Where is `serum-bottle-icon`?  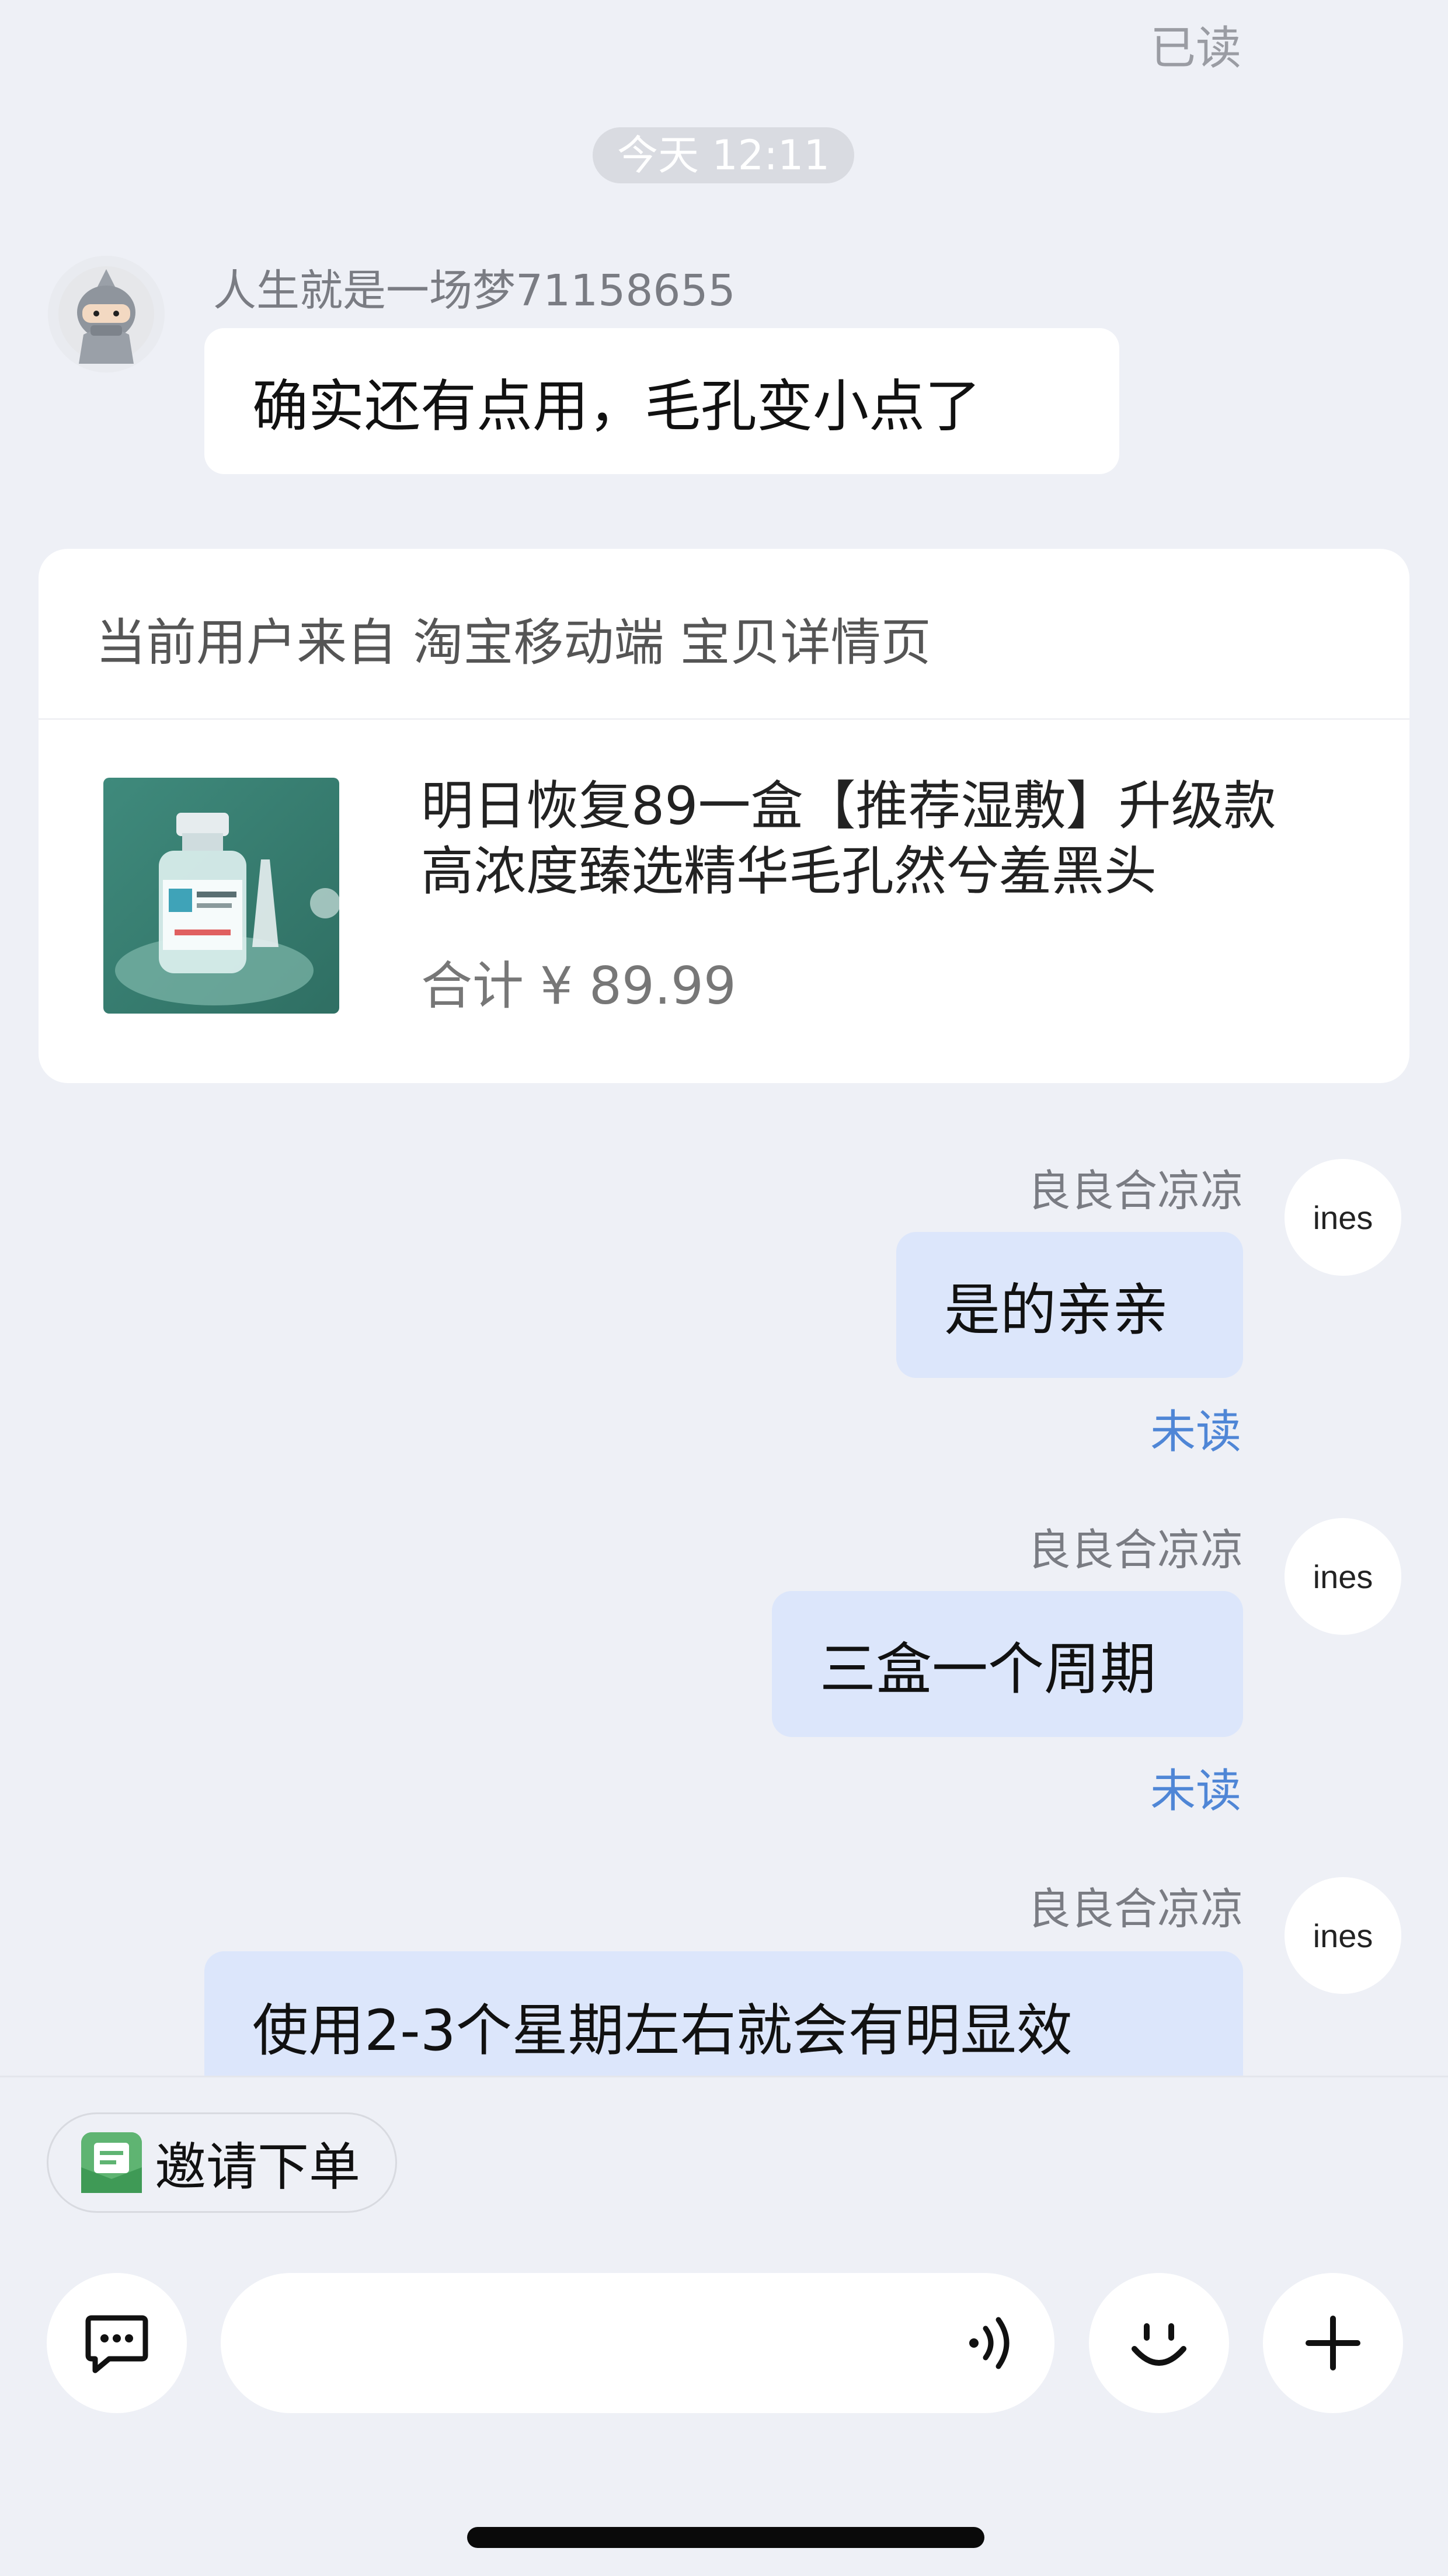
serum-bottle-icon is located at coordinates (221, 896).